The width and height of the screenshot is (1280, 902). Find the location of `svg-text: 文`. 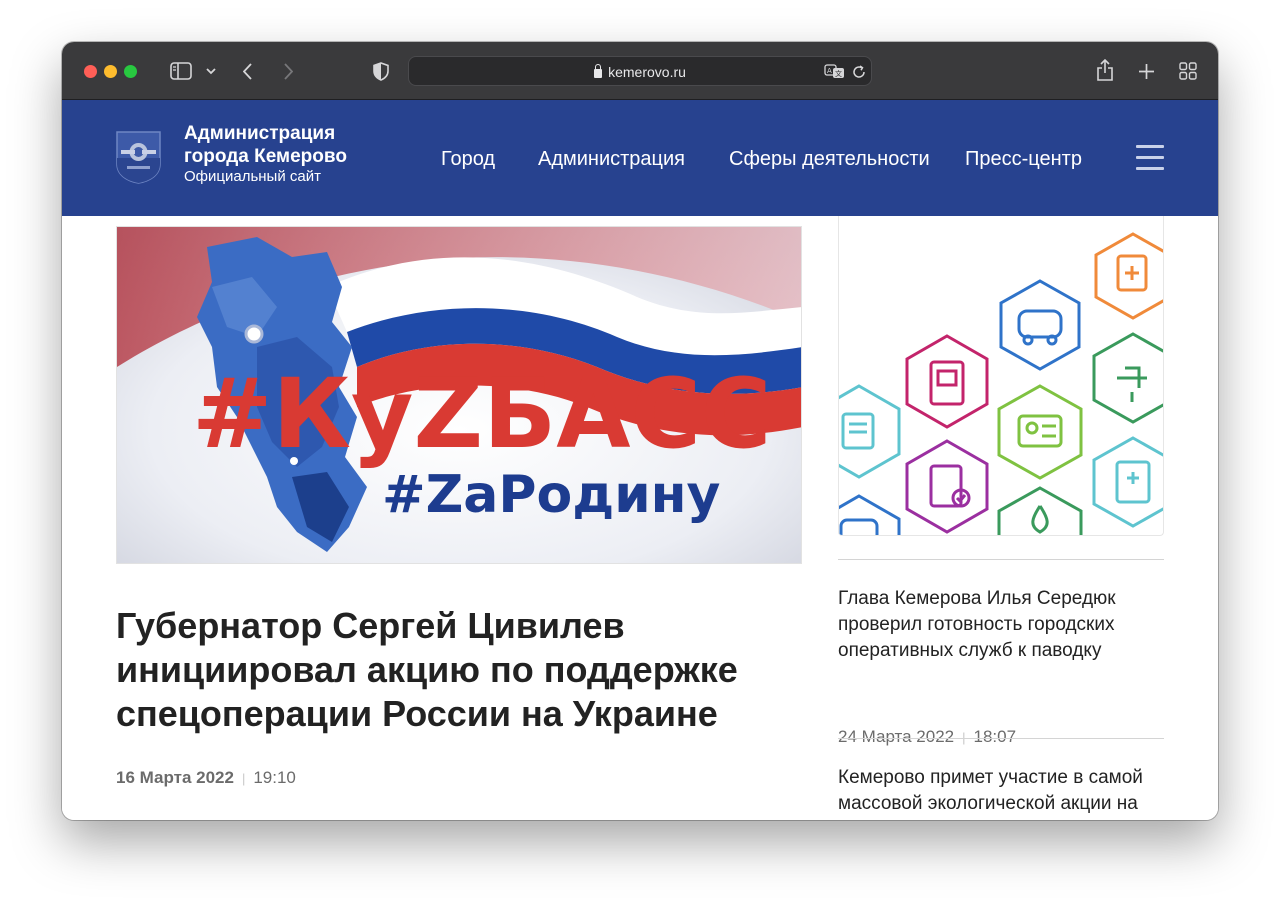

svg-text: 文 is located at coordinates (838, 73).